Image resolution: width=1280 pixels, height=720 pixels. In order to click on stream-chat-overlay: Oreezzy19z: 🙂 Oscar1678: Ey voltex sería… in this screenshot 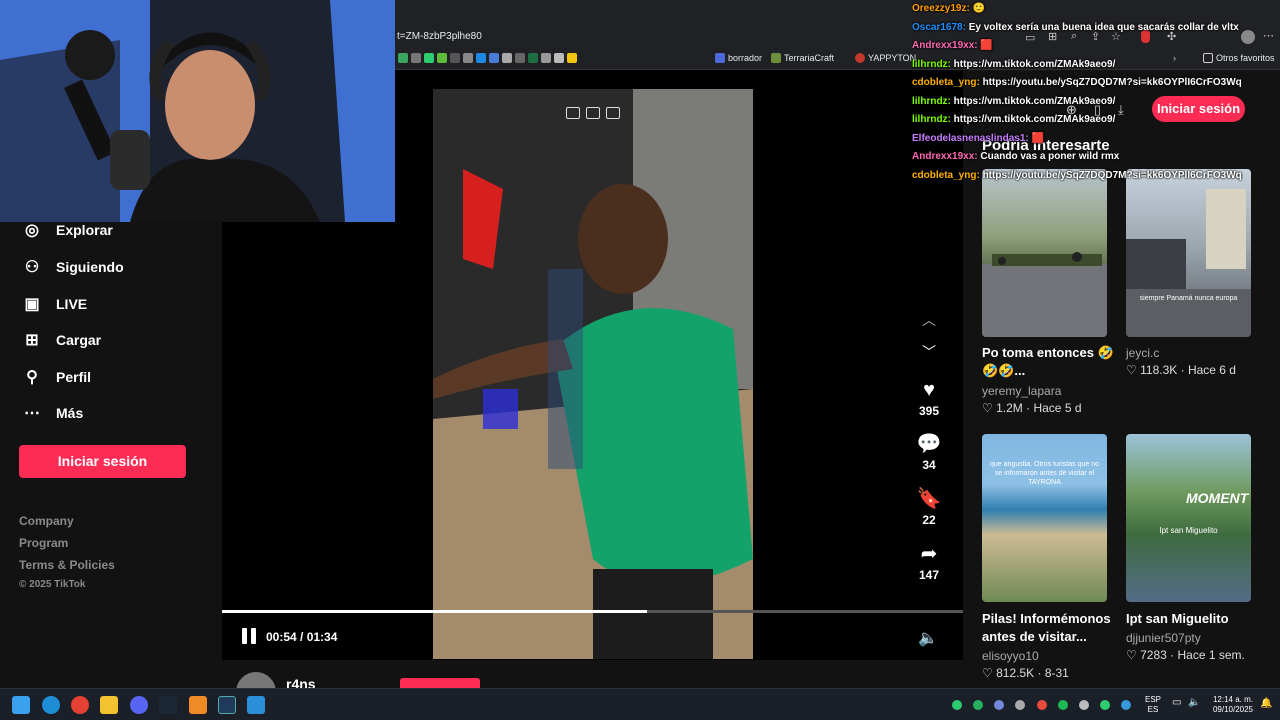, I will do `click(1096, 90)`.